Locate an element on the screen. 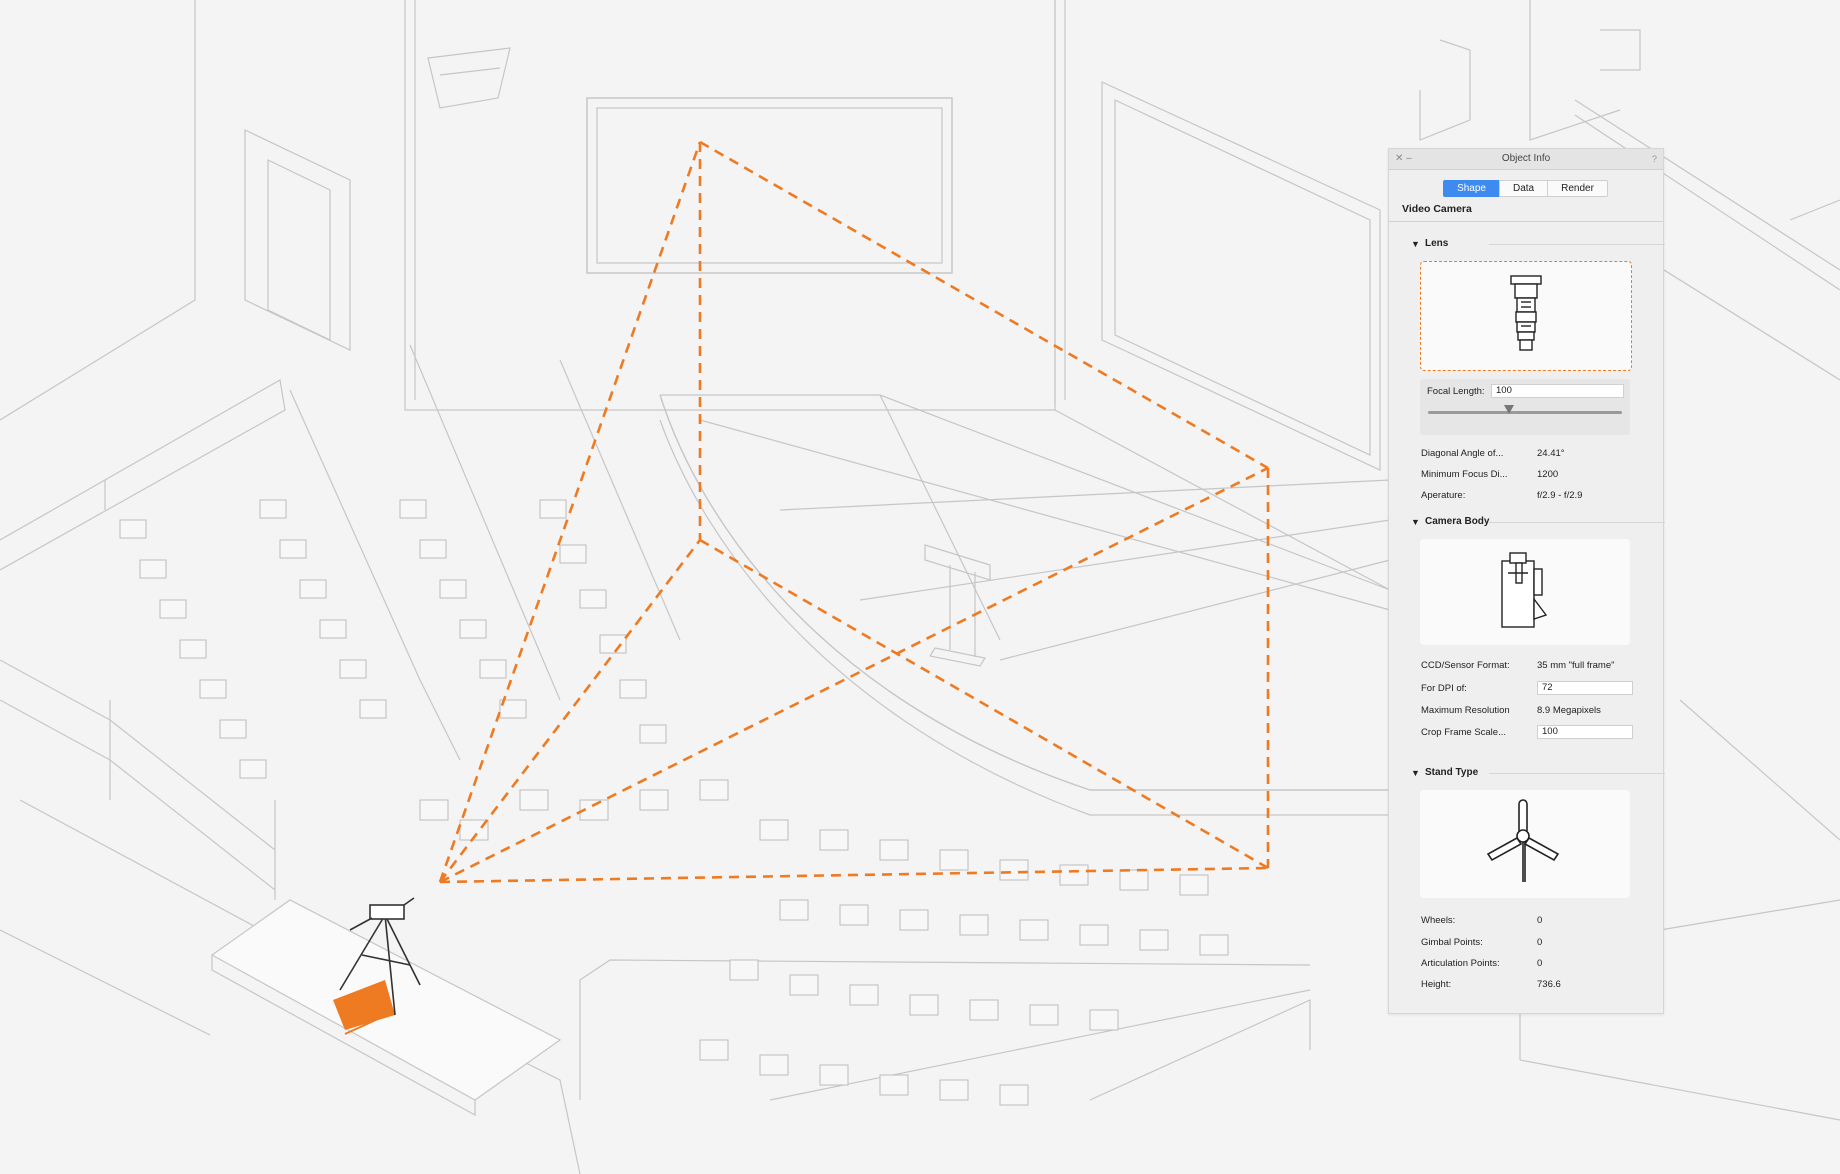 This screenshot has height=1174, width=1840. slider-handle is located at coordinates (1509, 409).